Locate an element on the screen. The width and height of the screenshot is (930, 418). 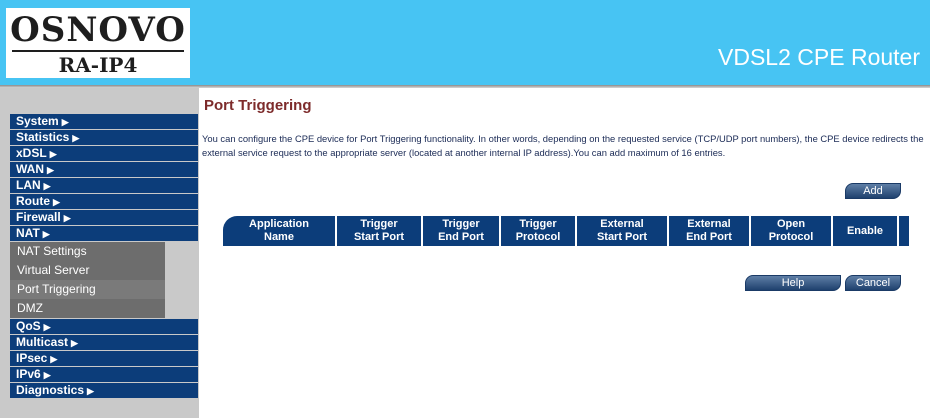
nav-item-label: NAT is located at coordinates (28, 233).